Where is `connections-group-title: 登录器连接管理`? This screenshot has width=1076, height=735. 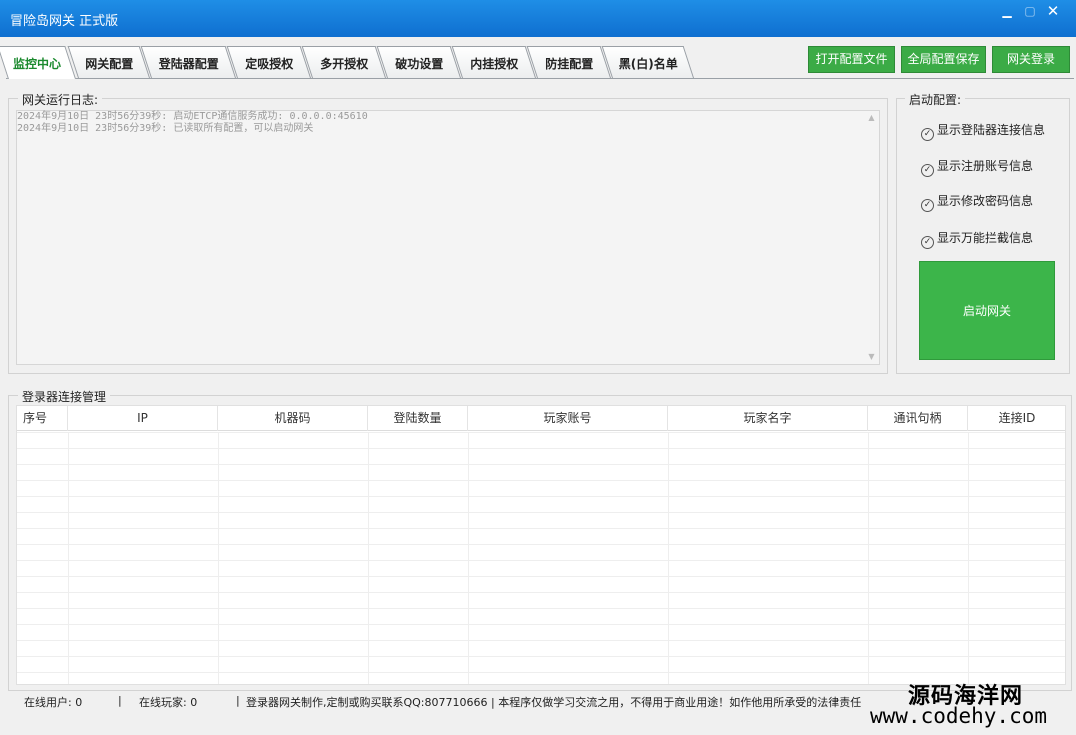
connections-group-title: 登录器连接管理 is located at coordinates (64, 396).